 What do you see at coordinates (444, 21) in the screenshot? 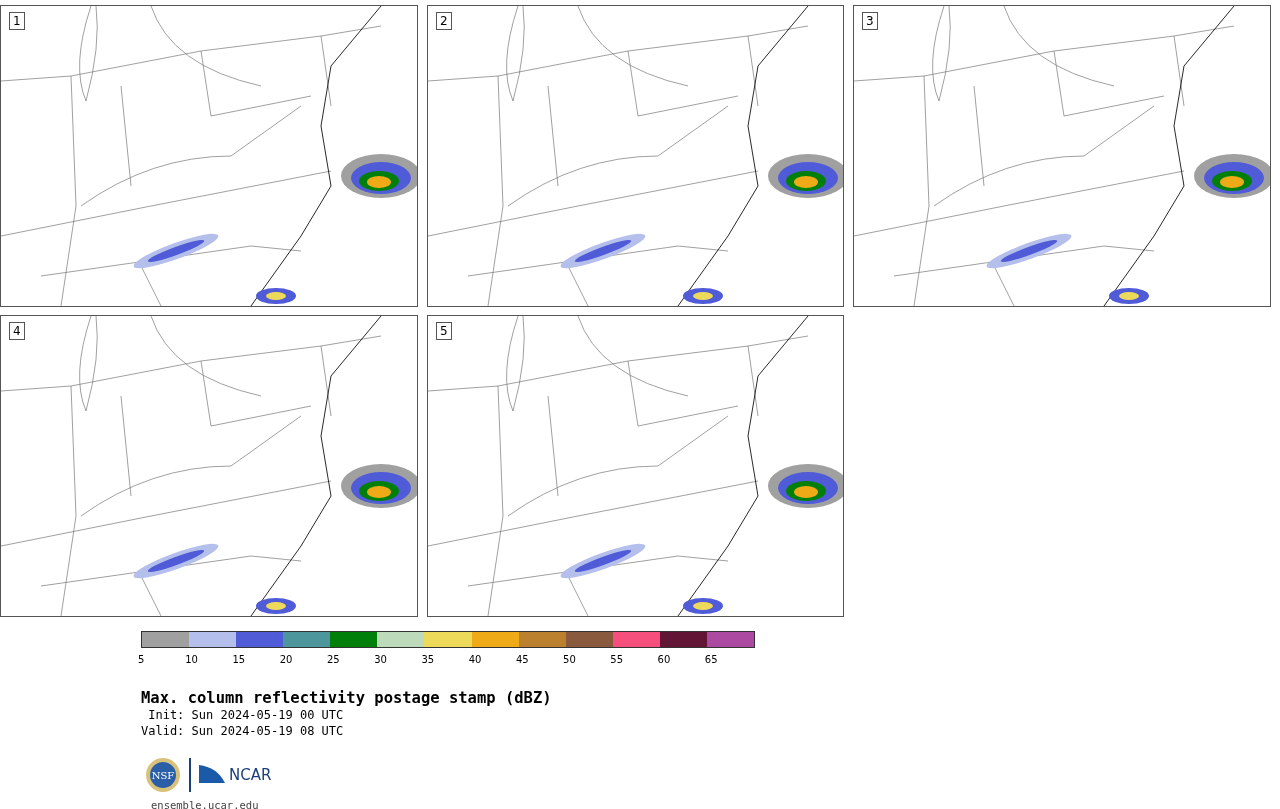
I see `member-number: 2` at bounding box center [444, 21].